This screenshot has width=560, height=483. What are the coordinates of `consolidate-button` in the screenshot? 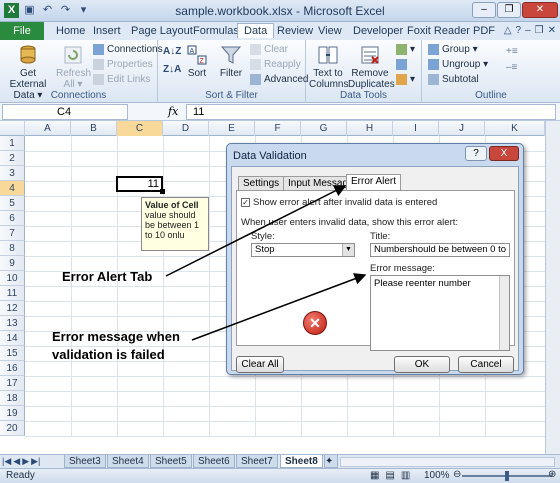 It's located at (401, 64).